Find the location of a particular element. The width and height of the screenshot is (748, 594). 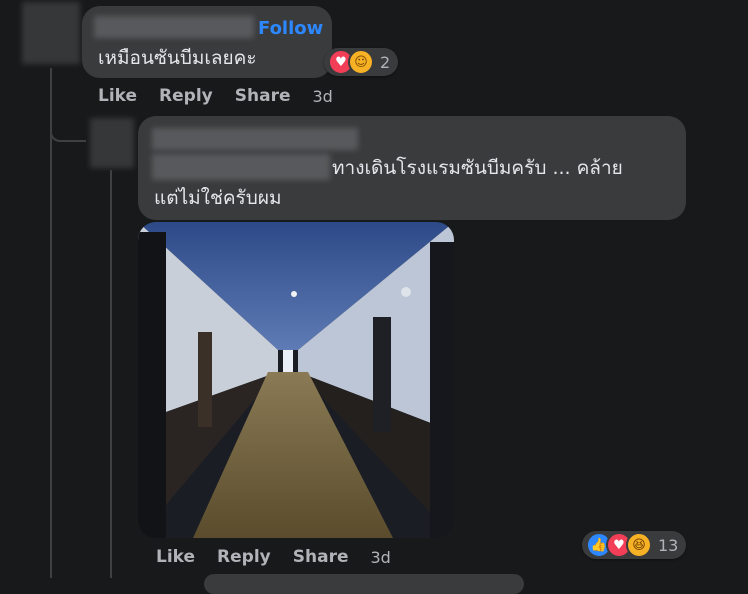

comment-bubble: Follow เหมือนซันบีมเลยคะ is located at coordinates (207, 42).